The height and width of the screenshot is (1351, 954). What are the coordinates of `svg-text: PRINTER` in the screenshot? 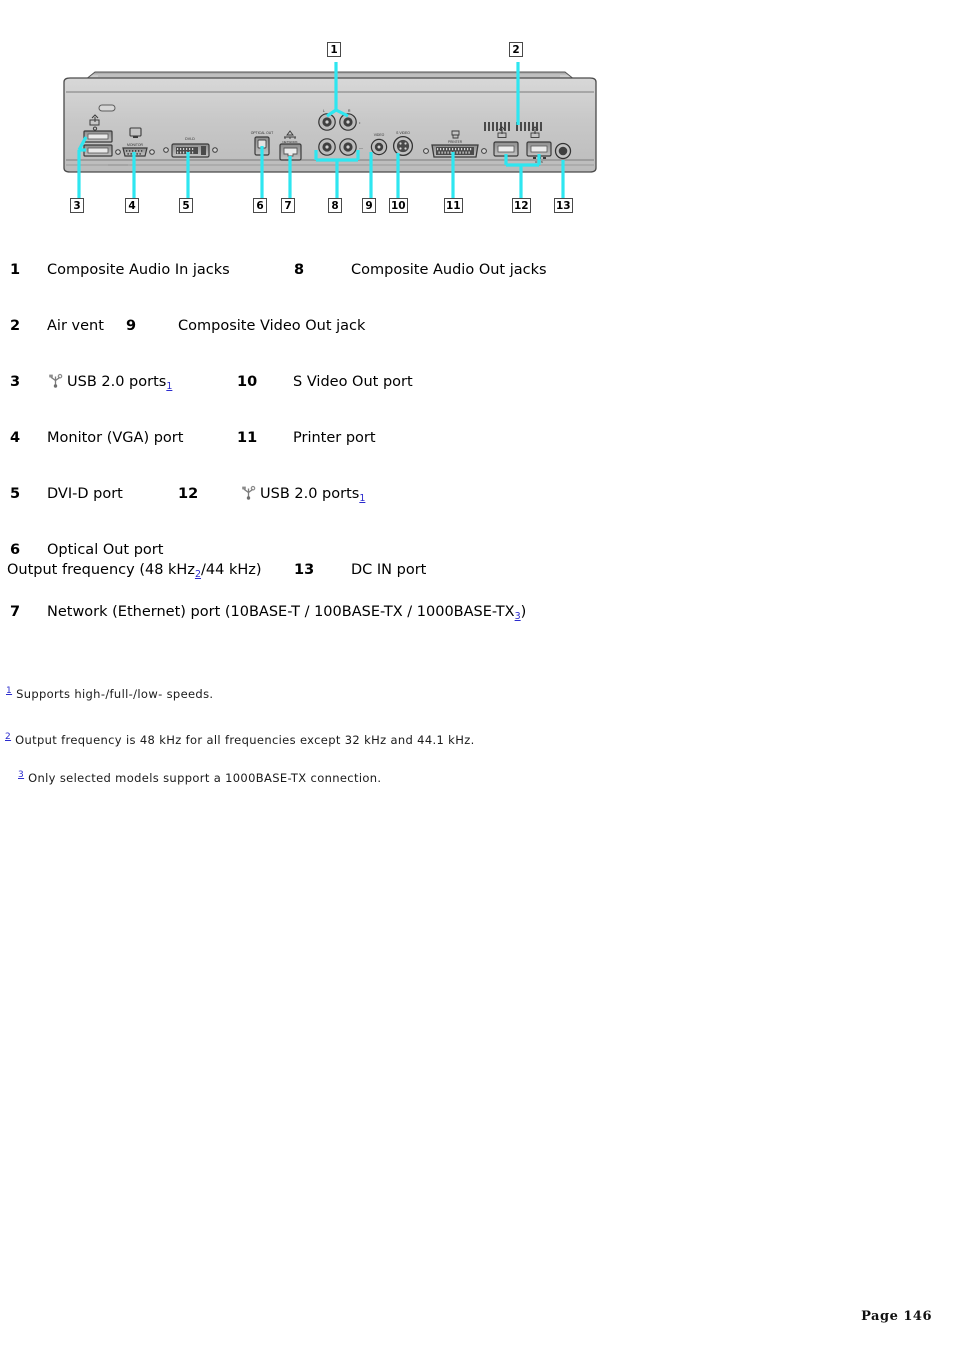 It's located at (455, 142).